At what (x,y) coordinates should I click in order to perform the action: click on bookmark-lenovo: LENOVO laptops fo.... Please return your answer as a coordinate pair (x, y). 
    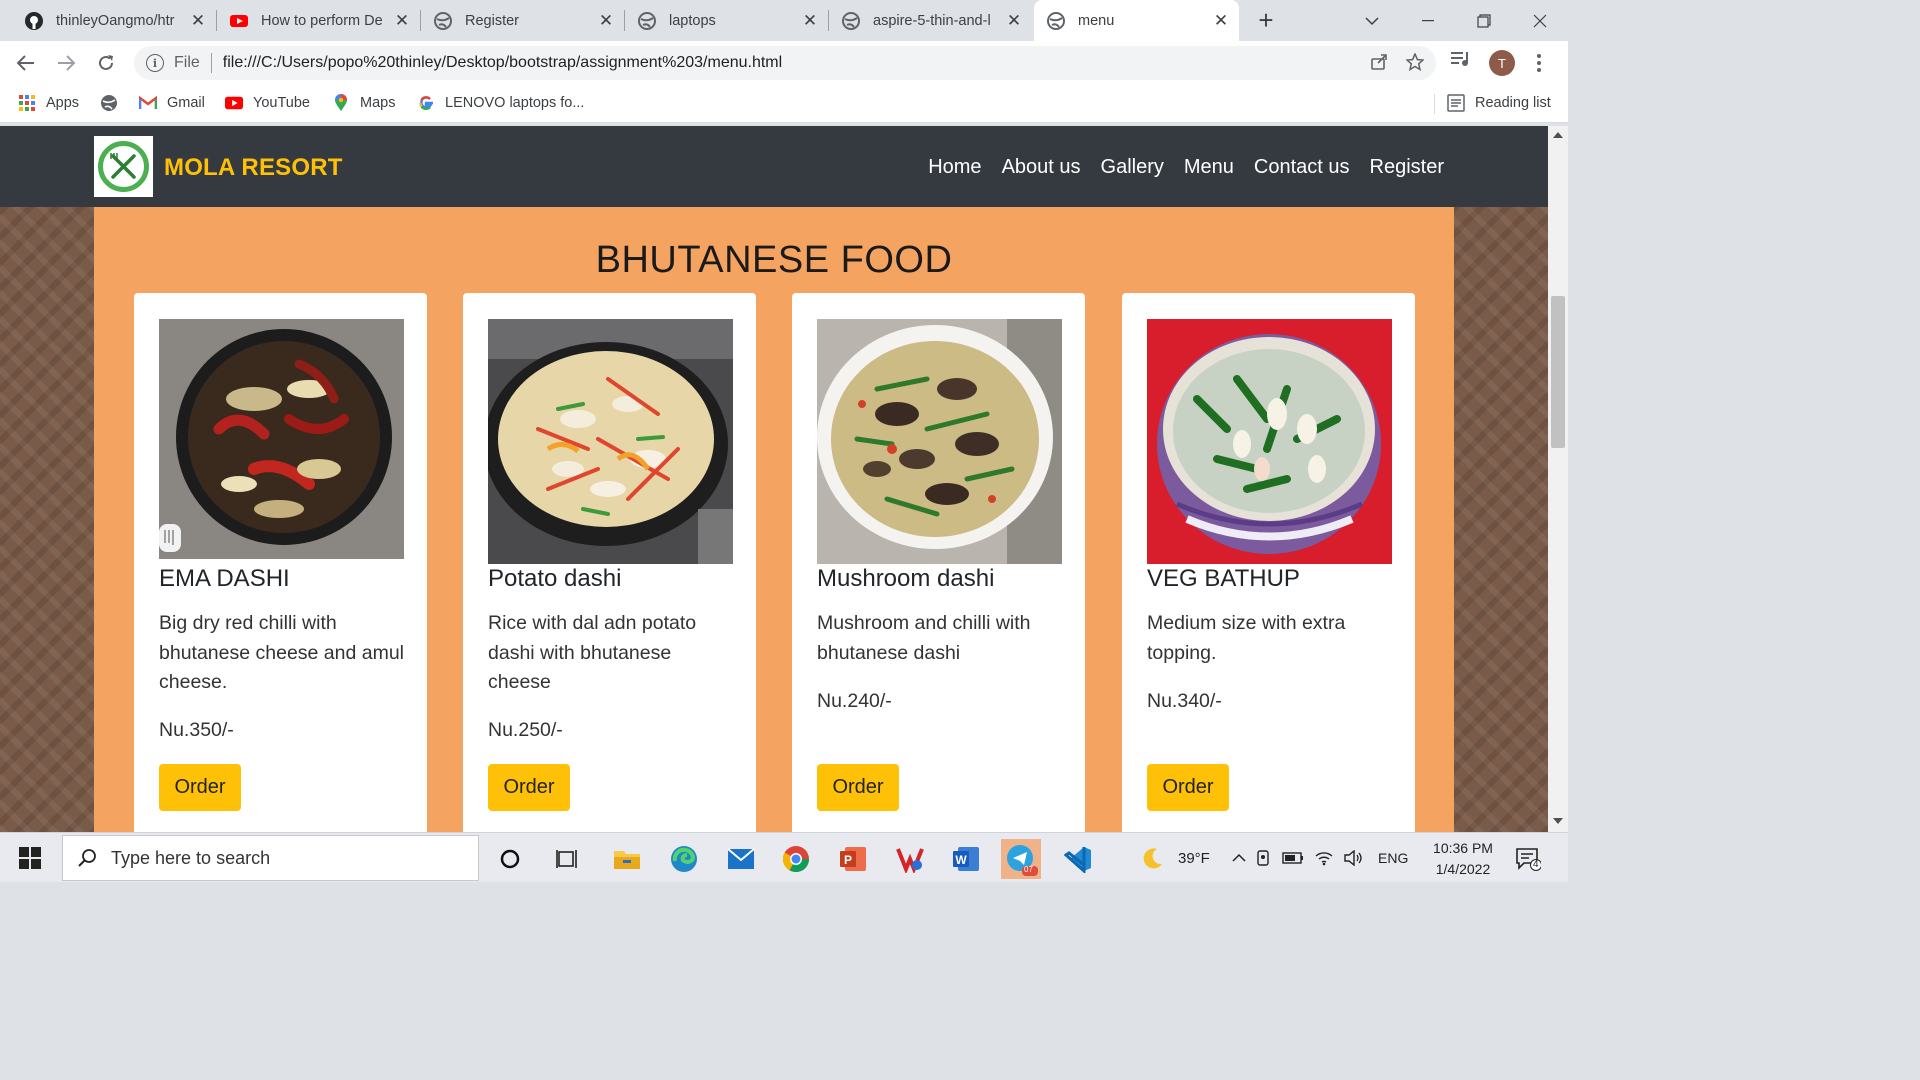
    Looking at the image, I should click on (500, 103).